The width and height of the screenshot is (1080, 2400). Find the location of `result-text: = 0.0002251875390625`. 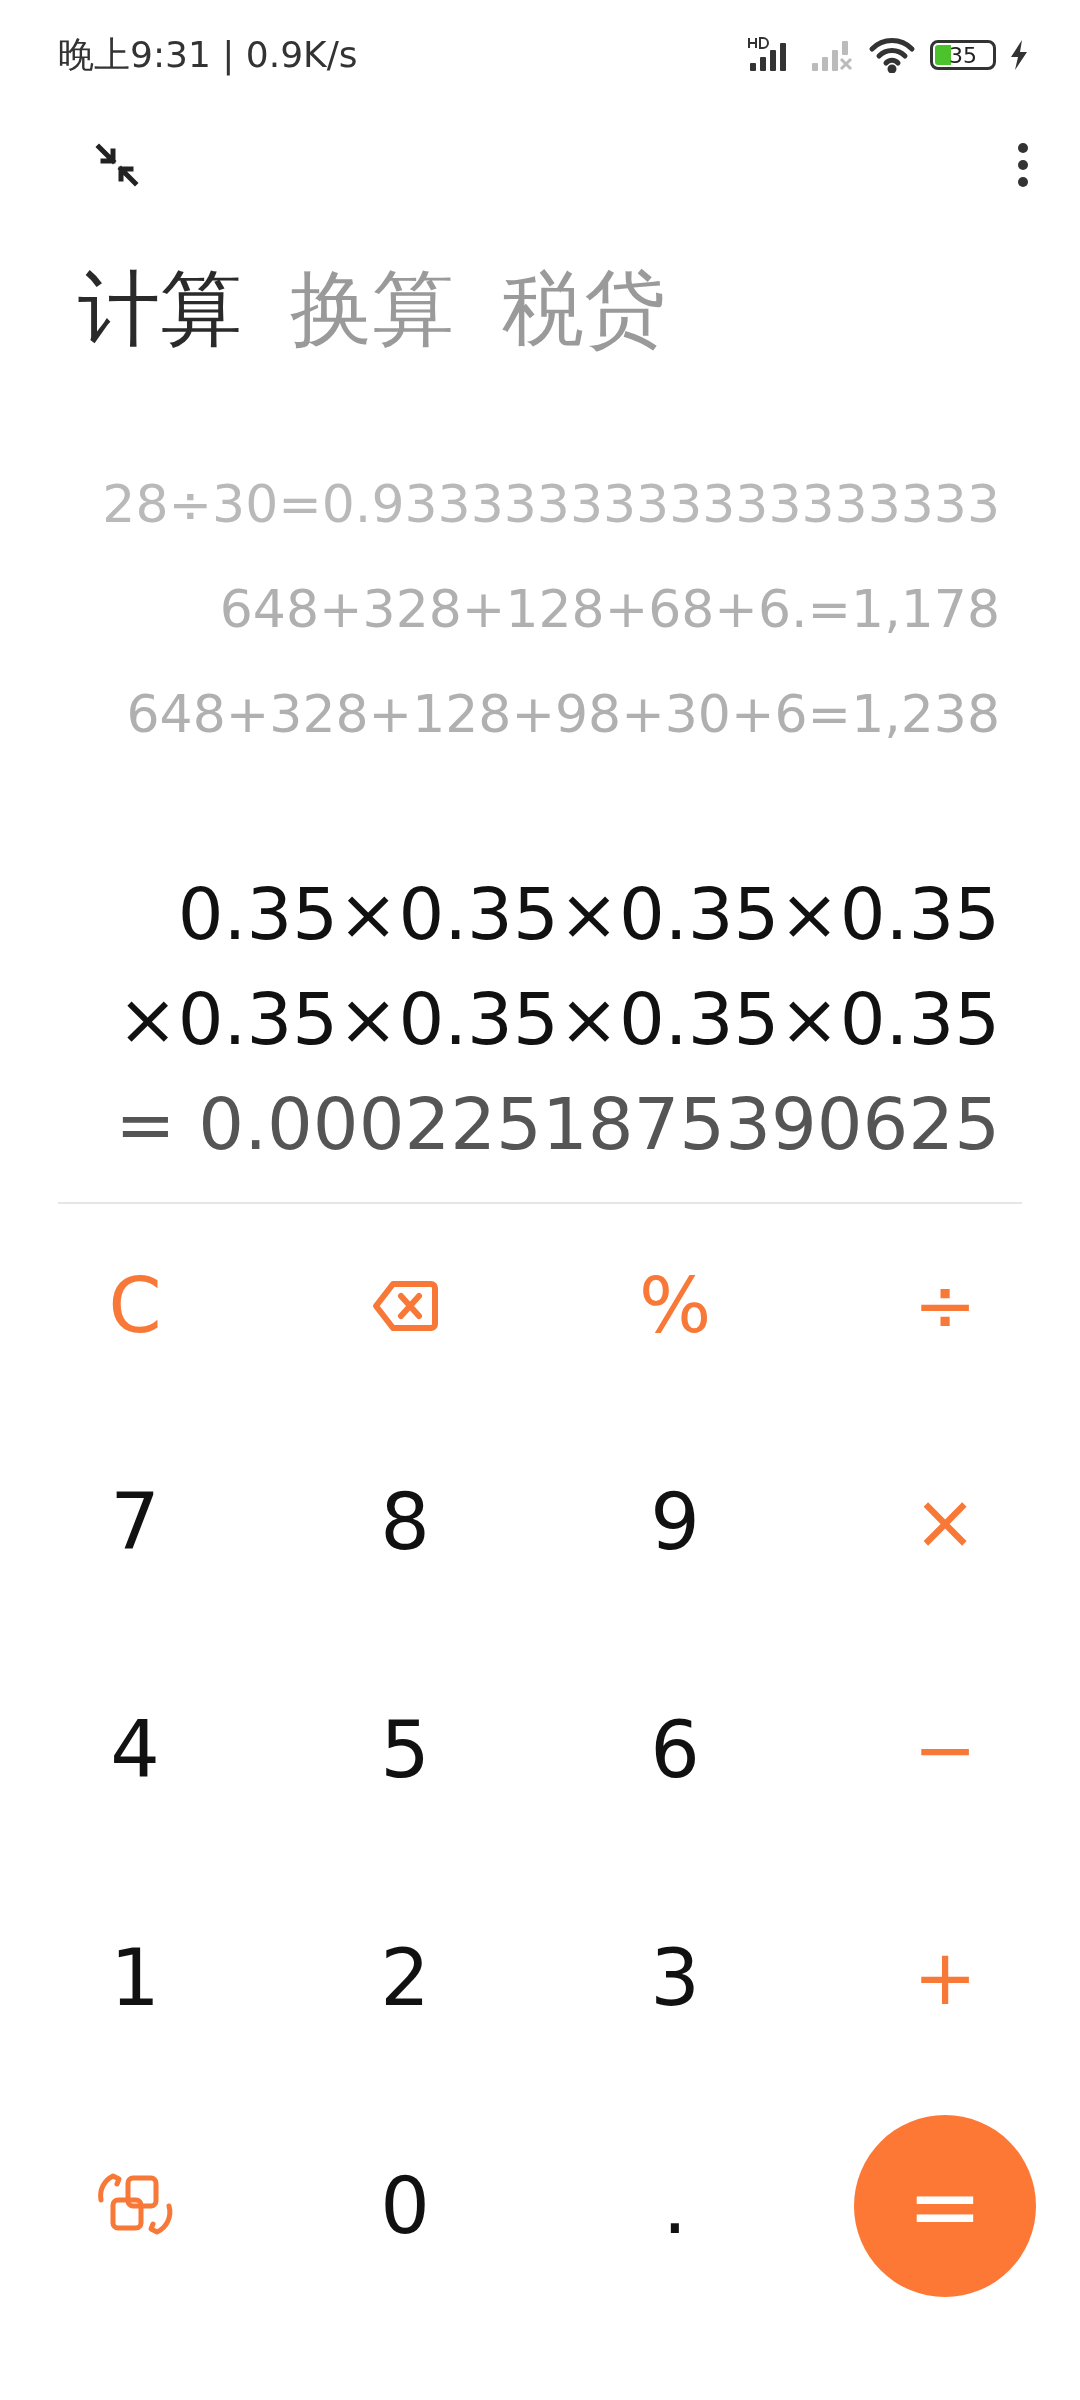

result-text: = 0.0002251875390625 is located at coordinates (557, 1124).